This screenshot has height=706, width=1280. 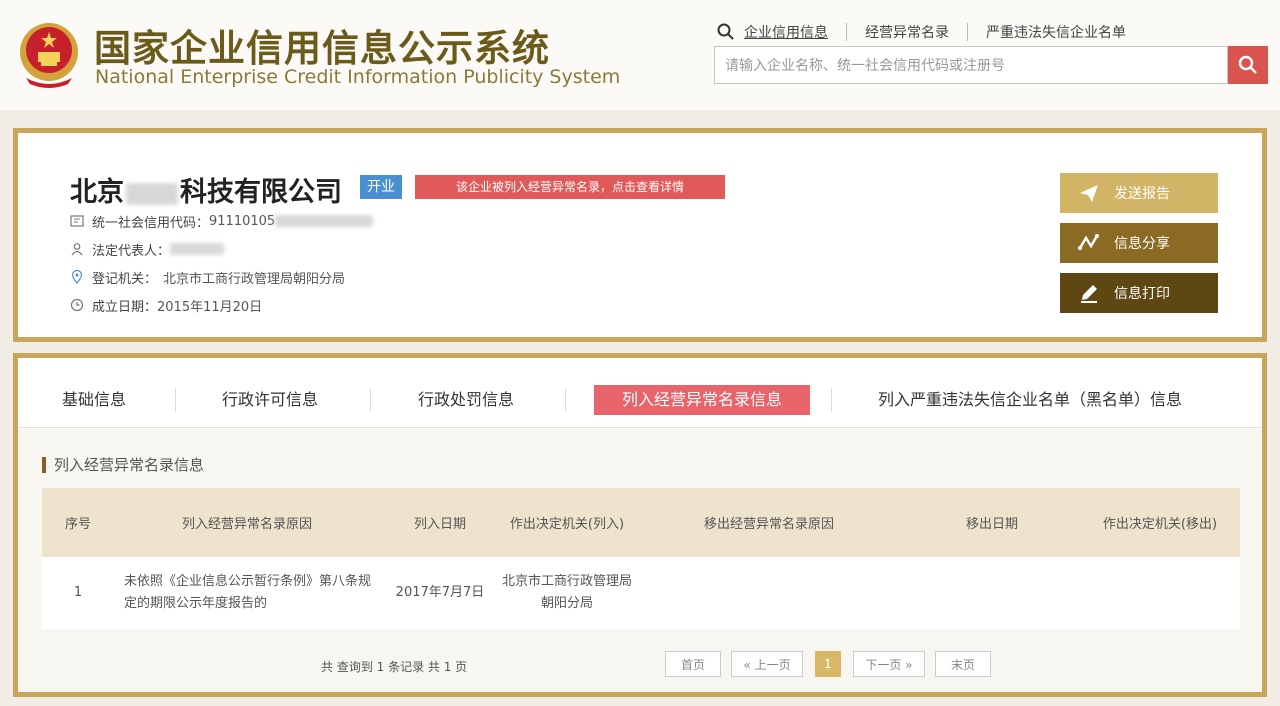 What do you see at coordinates (567, 593) in the screenshot?
I see `cell-authority-in: 北京市工商行政管理局朝阳分局` at bounding box center [567, 593].